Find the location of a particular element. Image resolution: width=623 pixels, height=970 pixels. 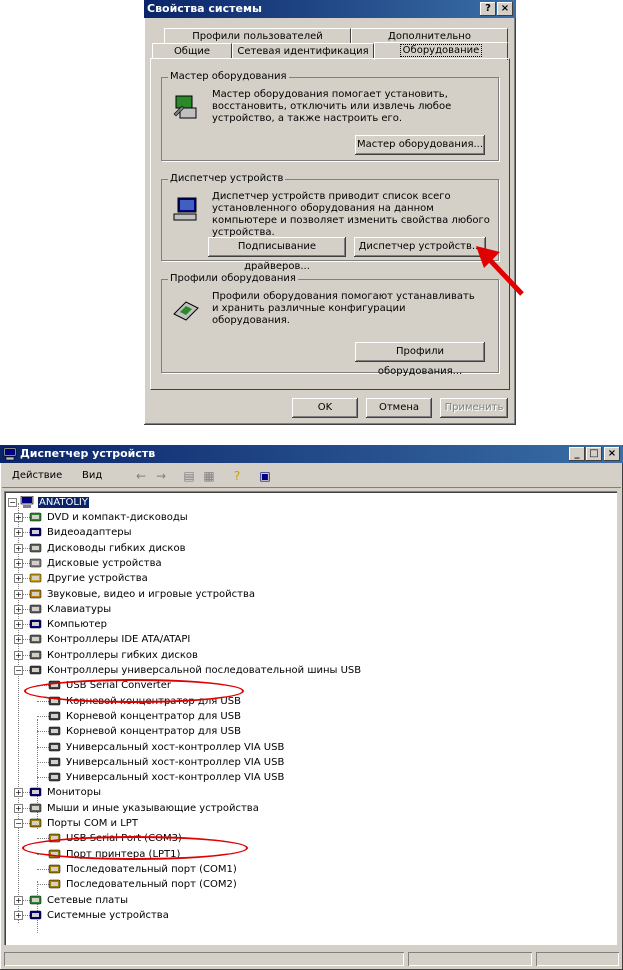

system-icon is located at coordinates (36, 915).